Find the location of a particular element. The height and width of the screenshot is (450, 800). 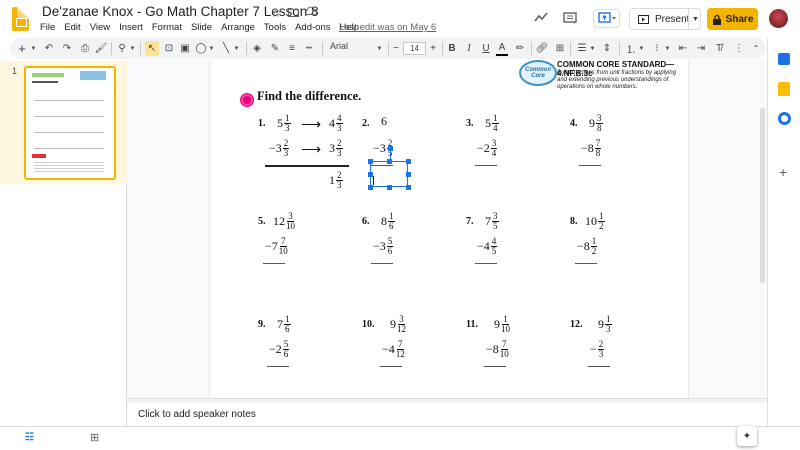

bot-mixed-number: −2 3 4 is located at coordinates (487, 148).